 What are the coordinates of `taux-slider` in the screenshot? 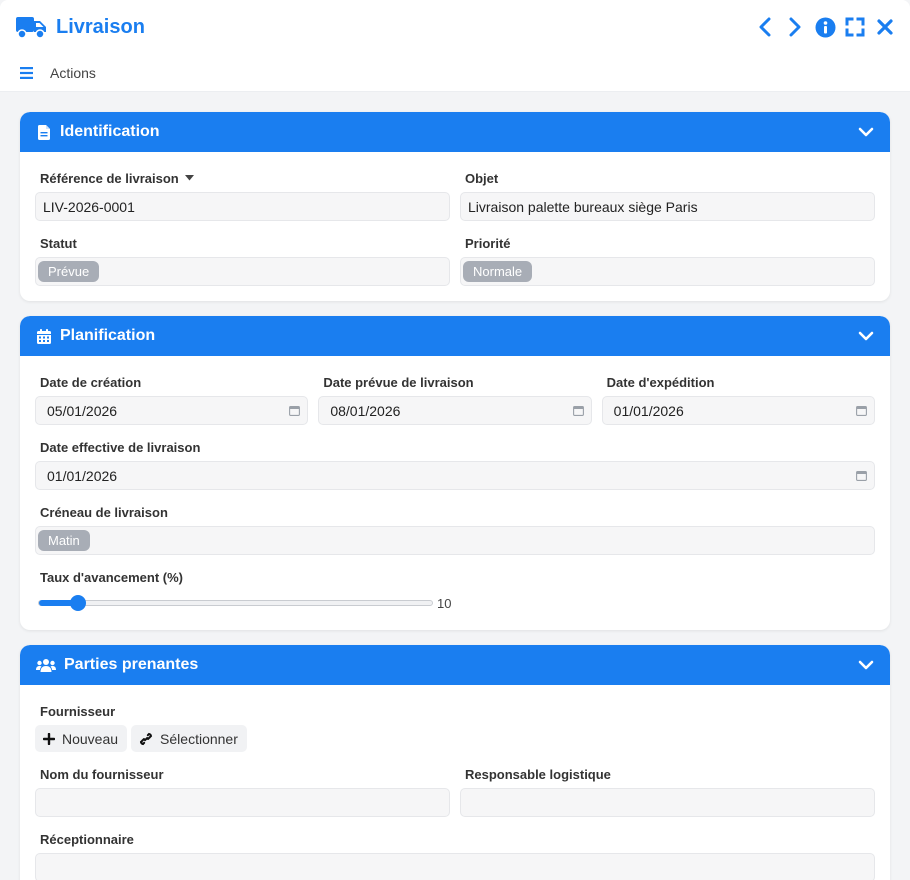 It's located at (235, 603).